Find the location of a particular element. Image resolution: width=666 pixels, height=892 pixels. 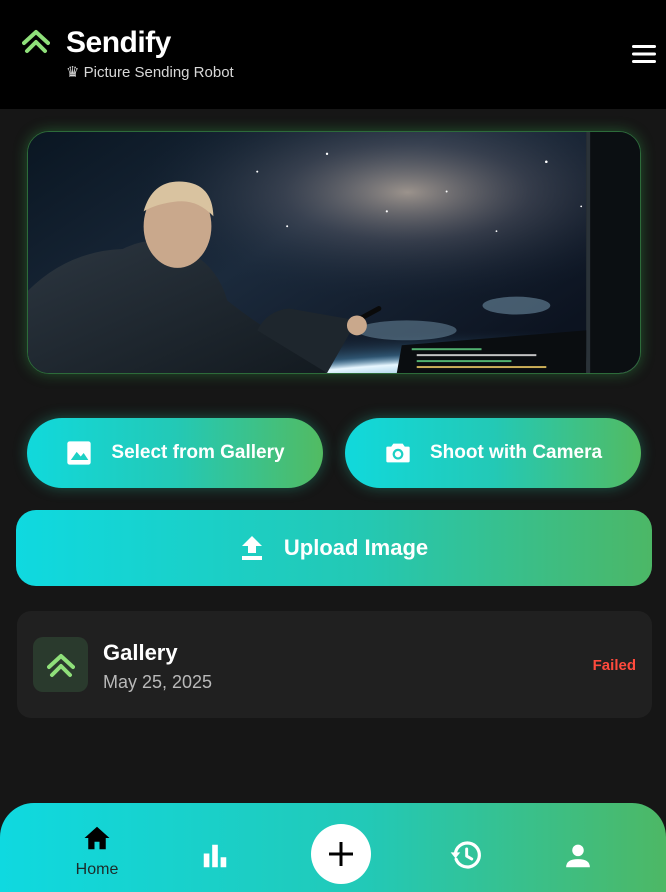

upload-image-button: Upload Image is located at coordinates (334, 548).